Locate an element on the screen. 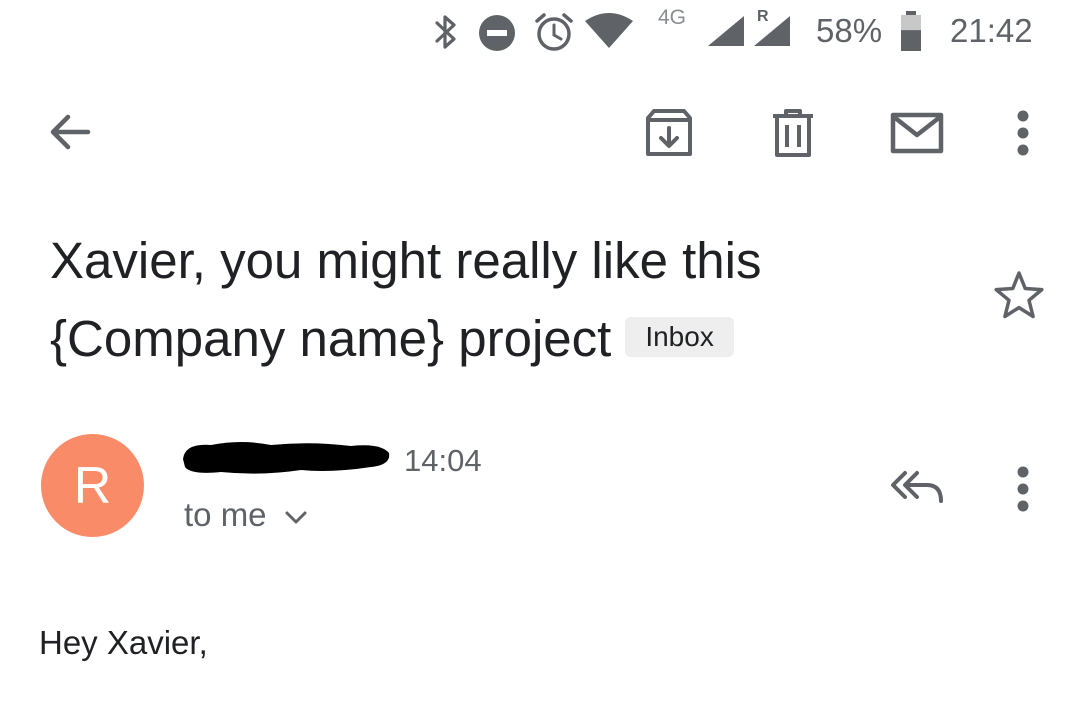 The height and width of the screenshot is (724, 1080). status-time: 21:42 is located at coordinates (991, 30).